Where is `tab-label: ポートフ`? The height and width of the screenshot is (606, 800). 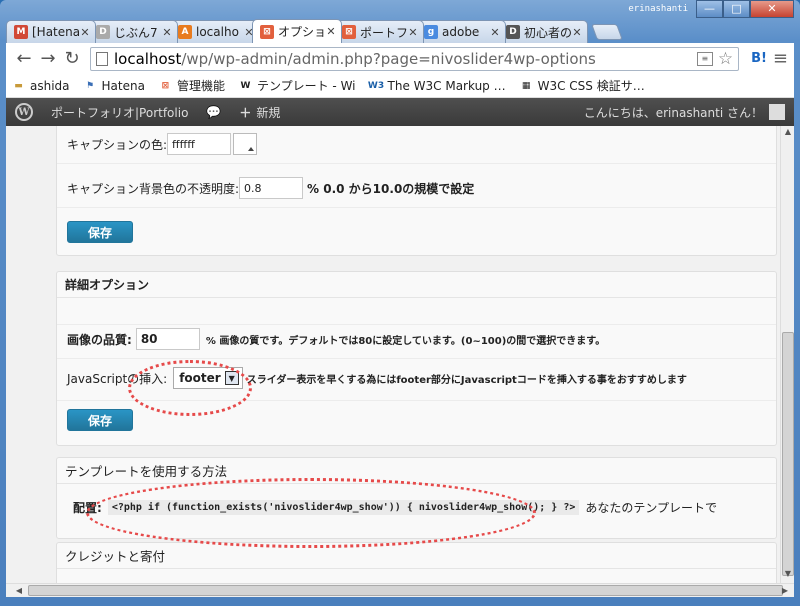 tab-label: ポートフ is located at coordinates (383, 32).